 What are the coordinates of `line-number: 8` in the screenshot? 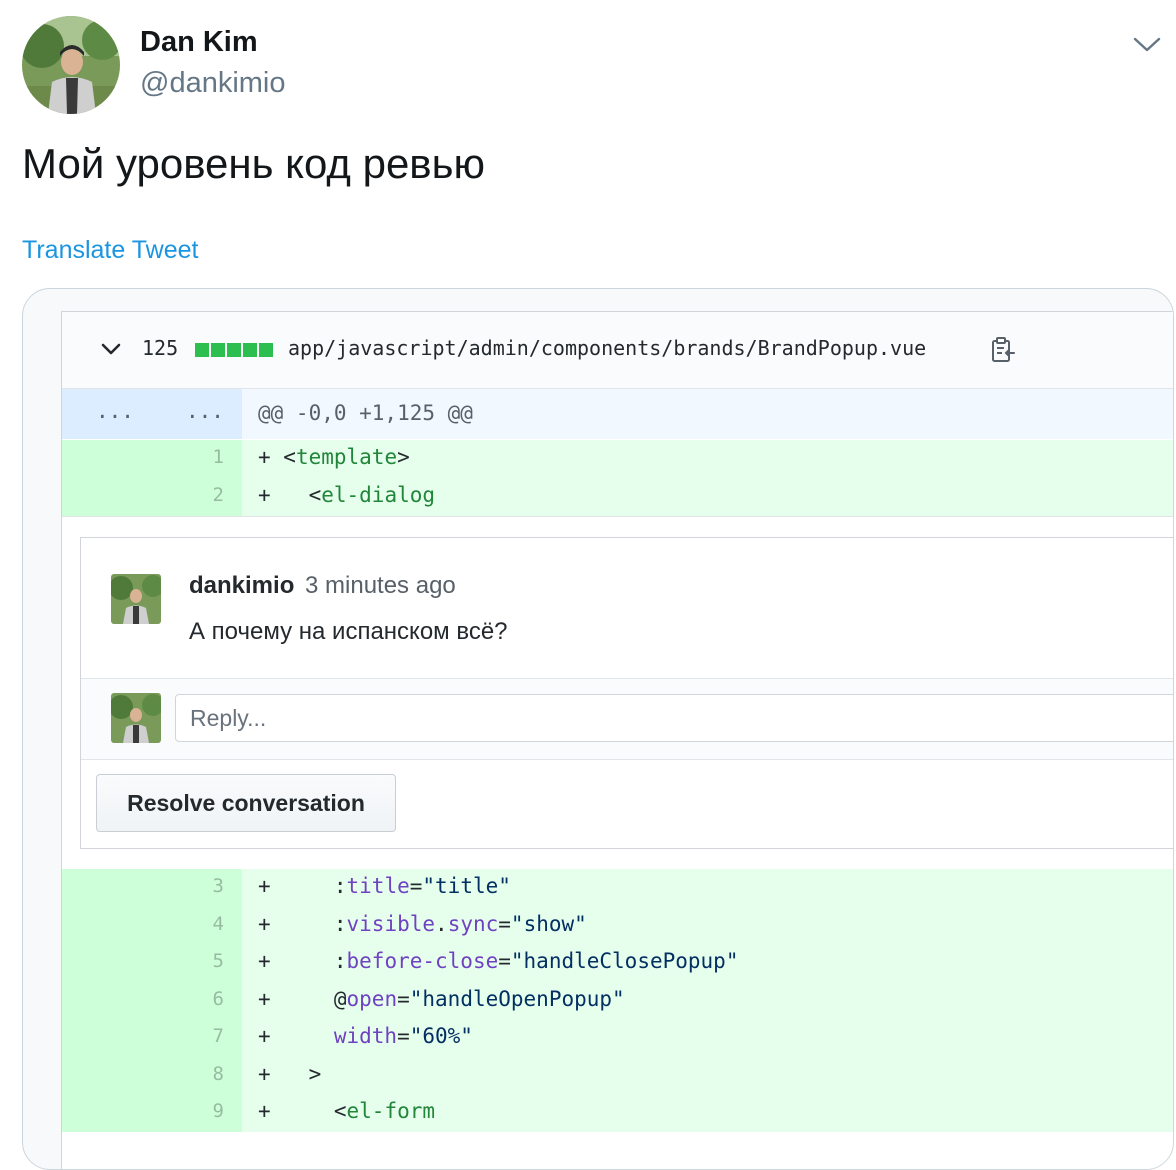 It's located at (208, 1074).